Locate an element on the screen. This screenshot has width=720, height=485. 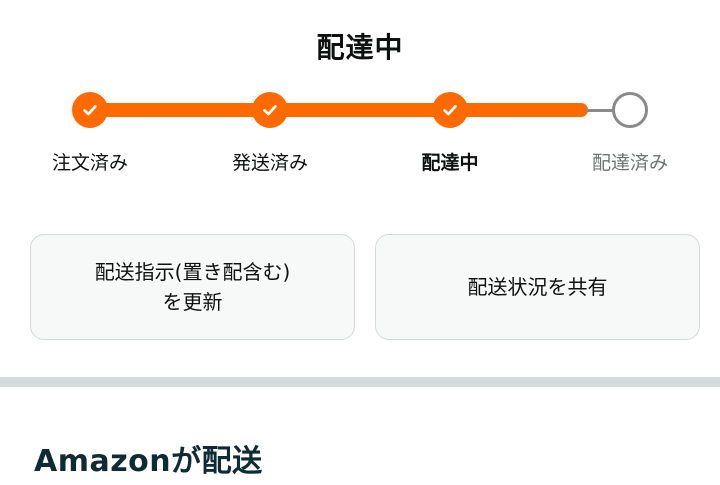
update-delivery-instructions-button: 配送指示(置き配含む) を更新 is located at coordinates (192, 287).